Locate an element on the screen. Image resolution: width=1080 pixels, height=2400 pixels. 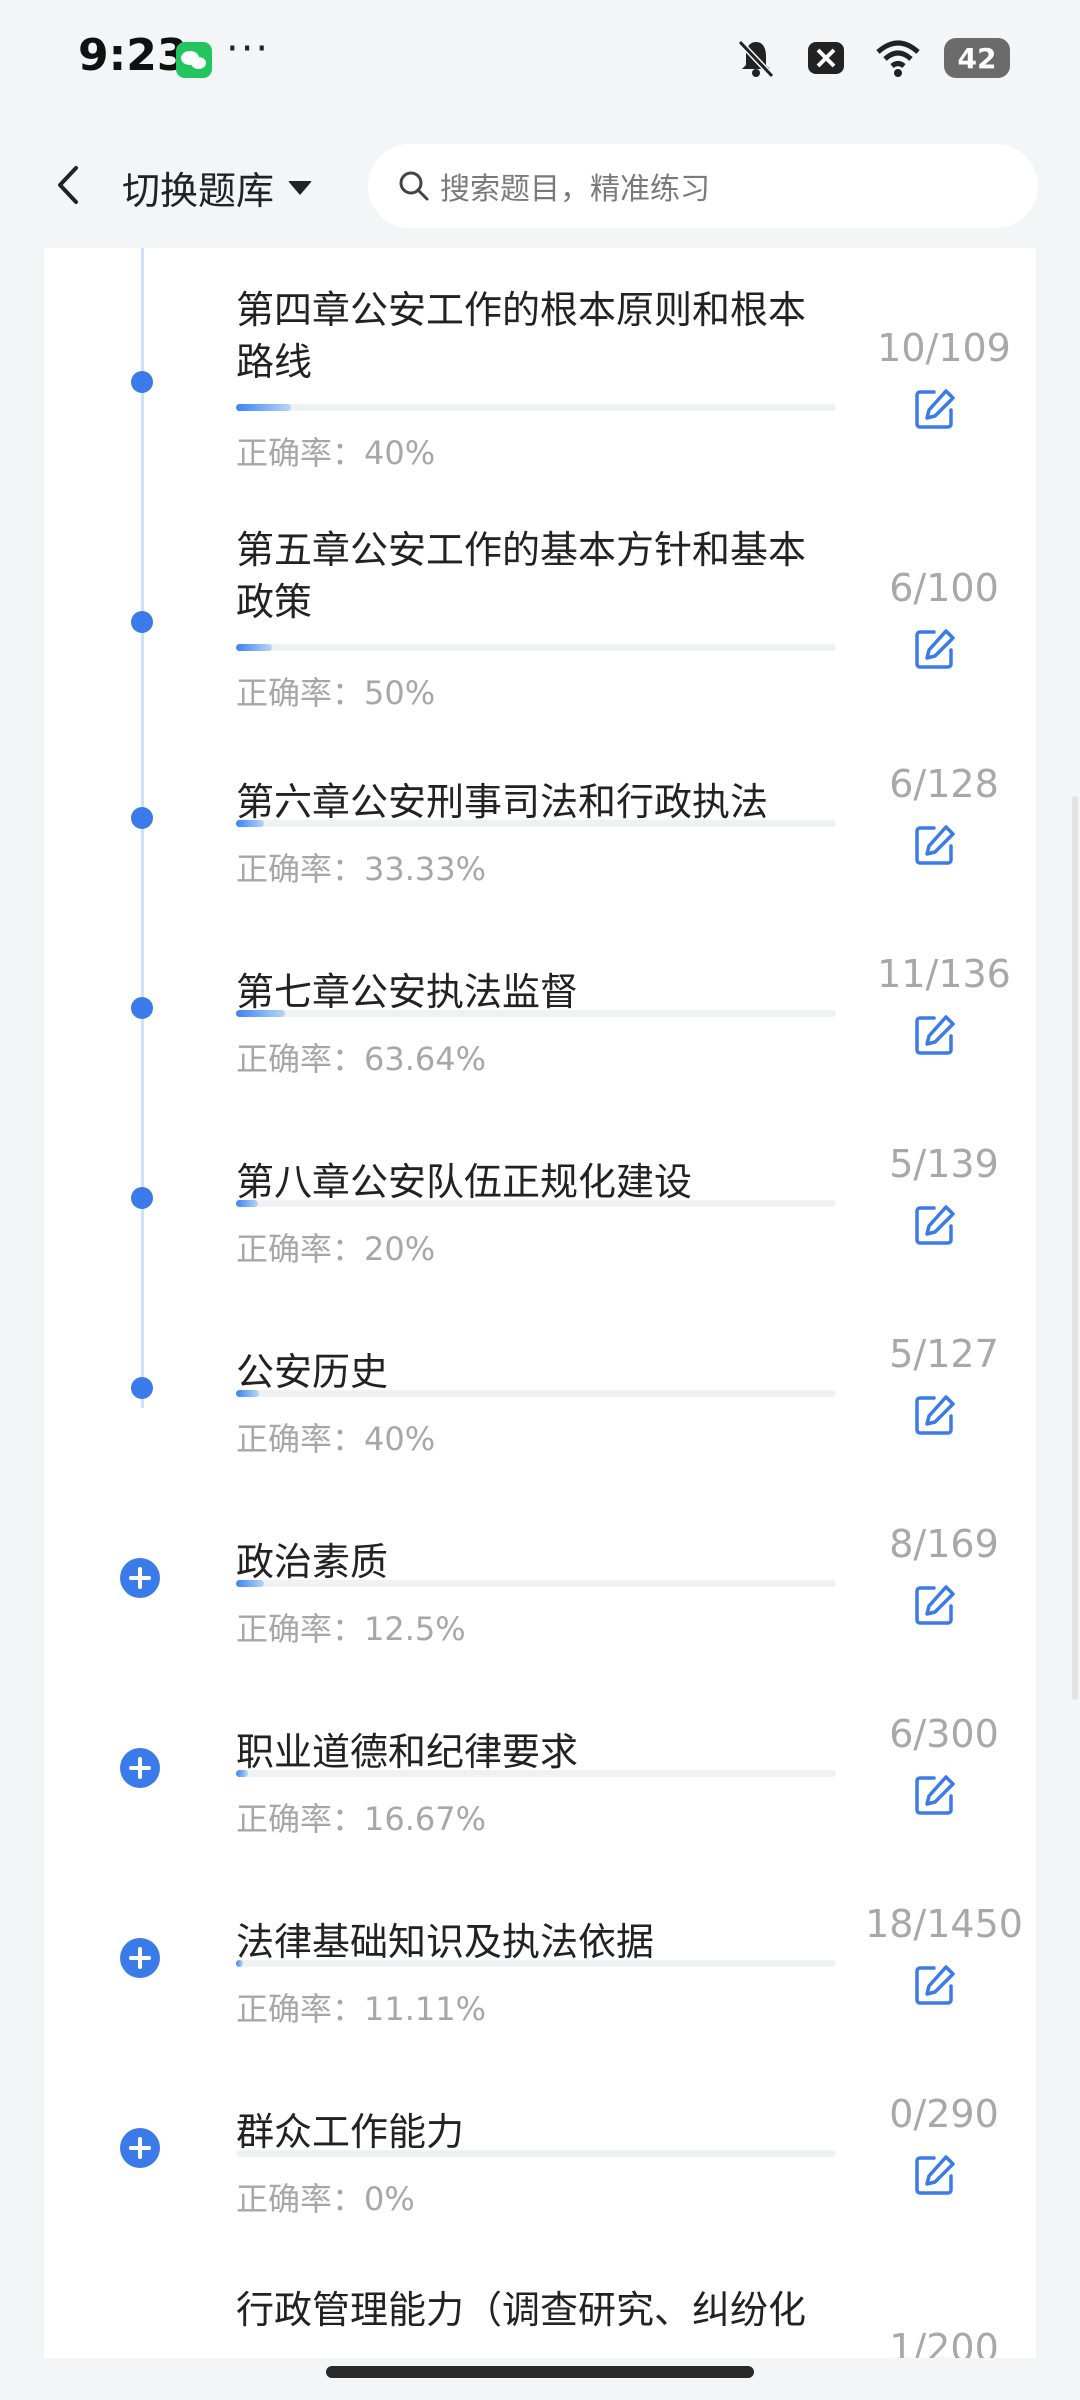
accuracy-value: 33.33% is located at coordinates (425, 869).